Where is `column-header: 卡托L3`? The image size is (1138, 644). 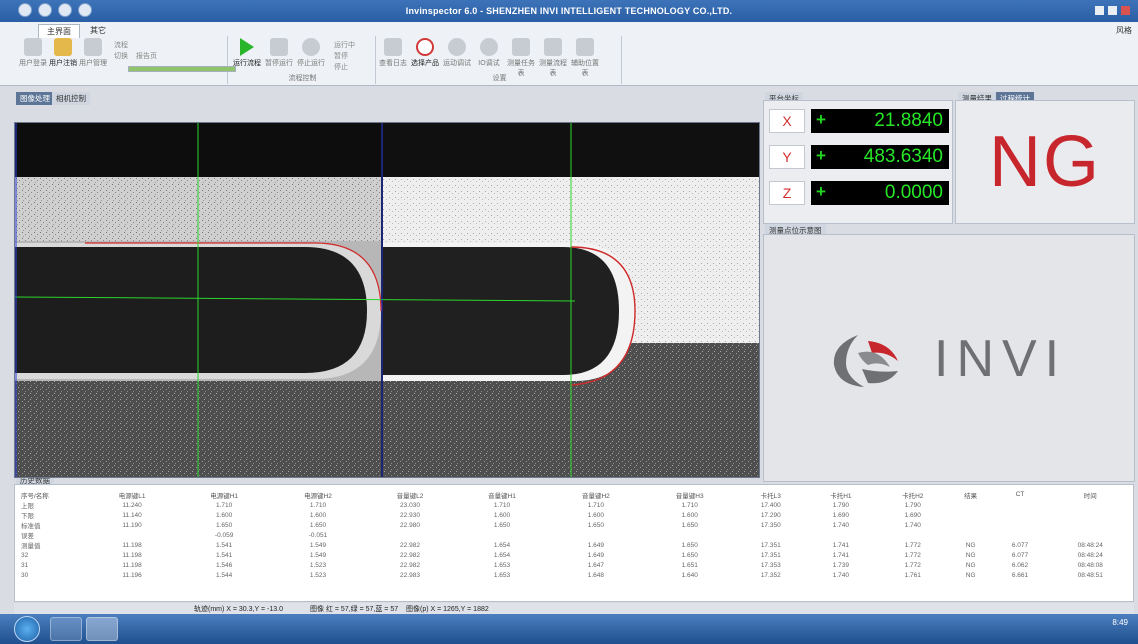
column-header: 卡托L3 is located at coordinates (771, 494).